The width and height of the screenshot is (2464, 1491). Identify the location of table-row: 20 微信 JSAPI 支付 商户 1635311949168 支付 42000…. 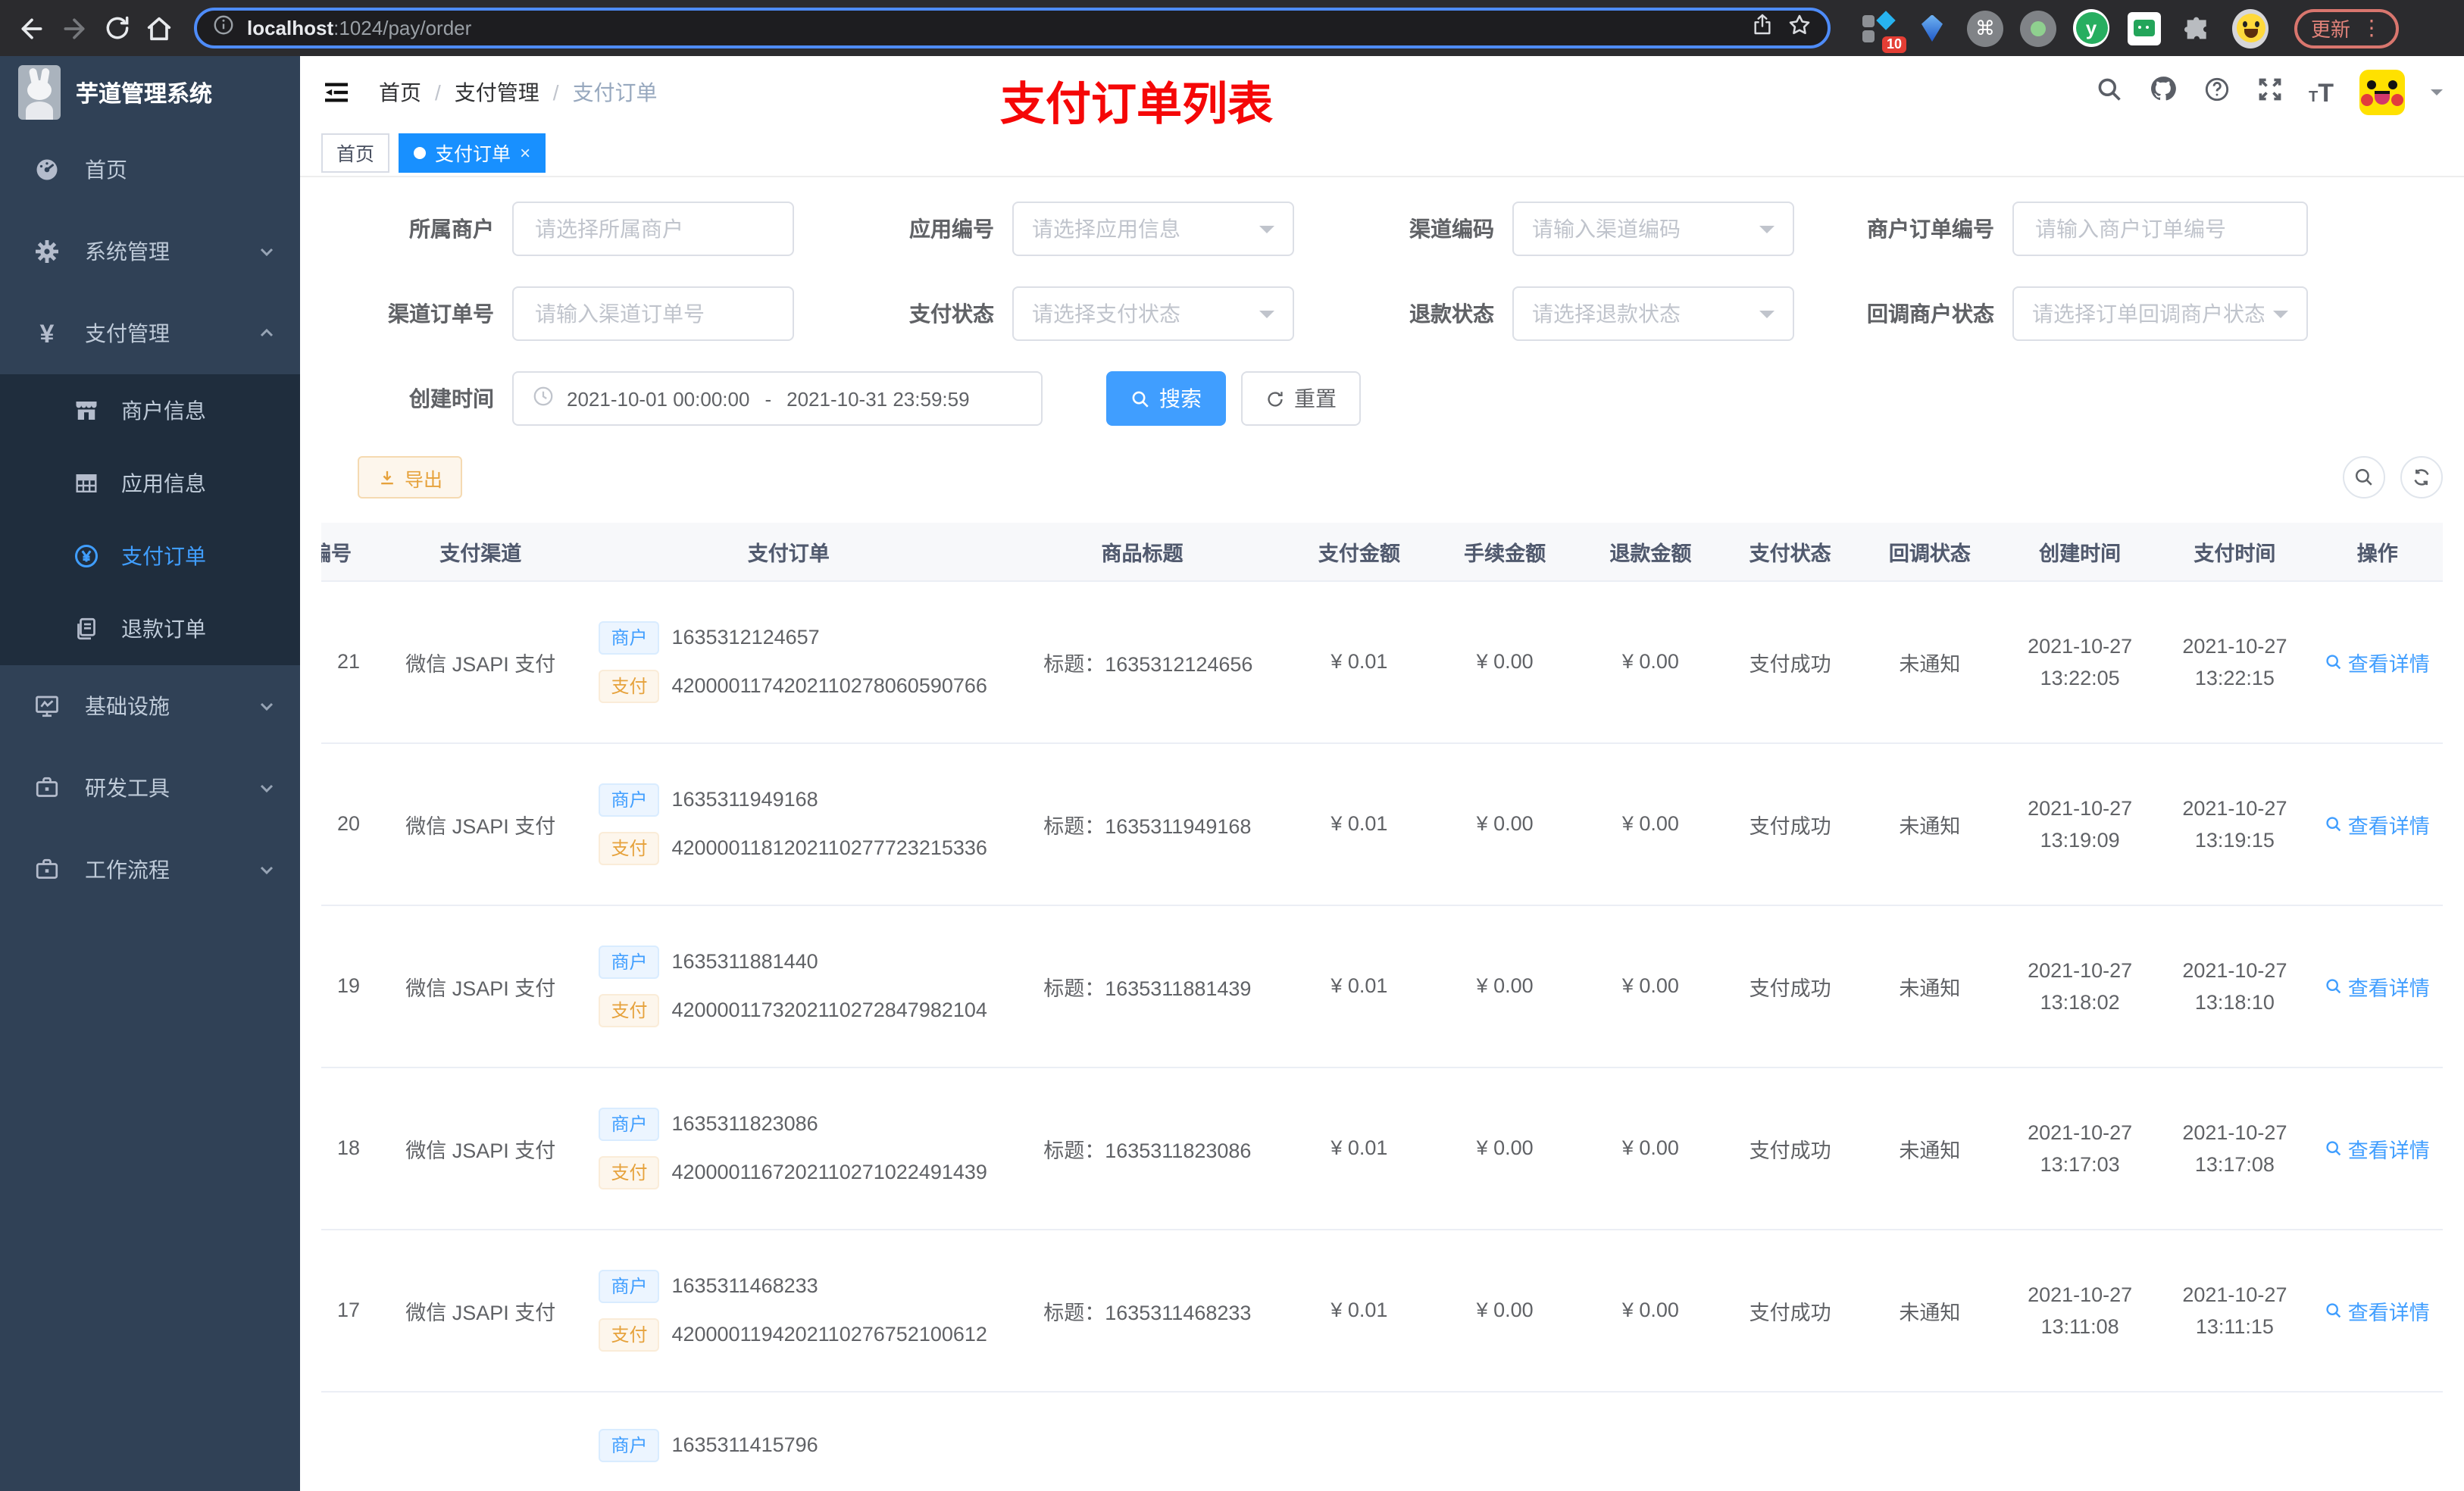
(1382, 823).